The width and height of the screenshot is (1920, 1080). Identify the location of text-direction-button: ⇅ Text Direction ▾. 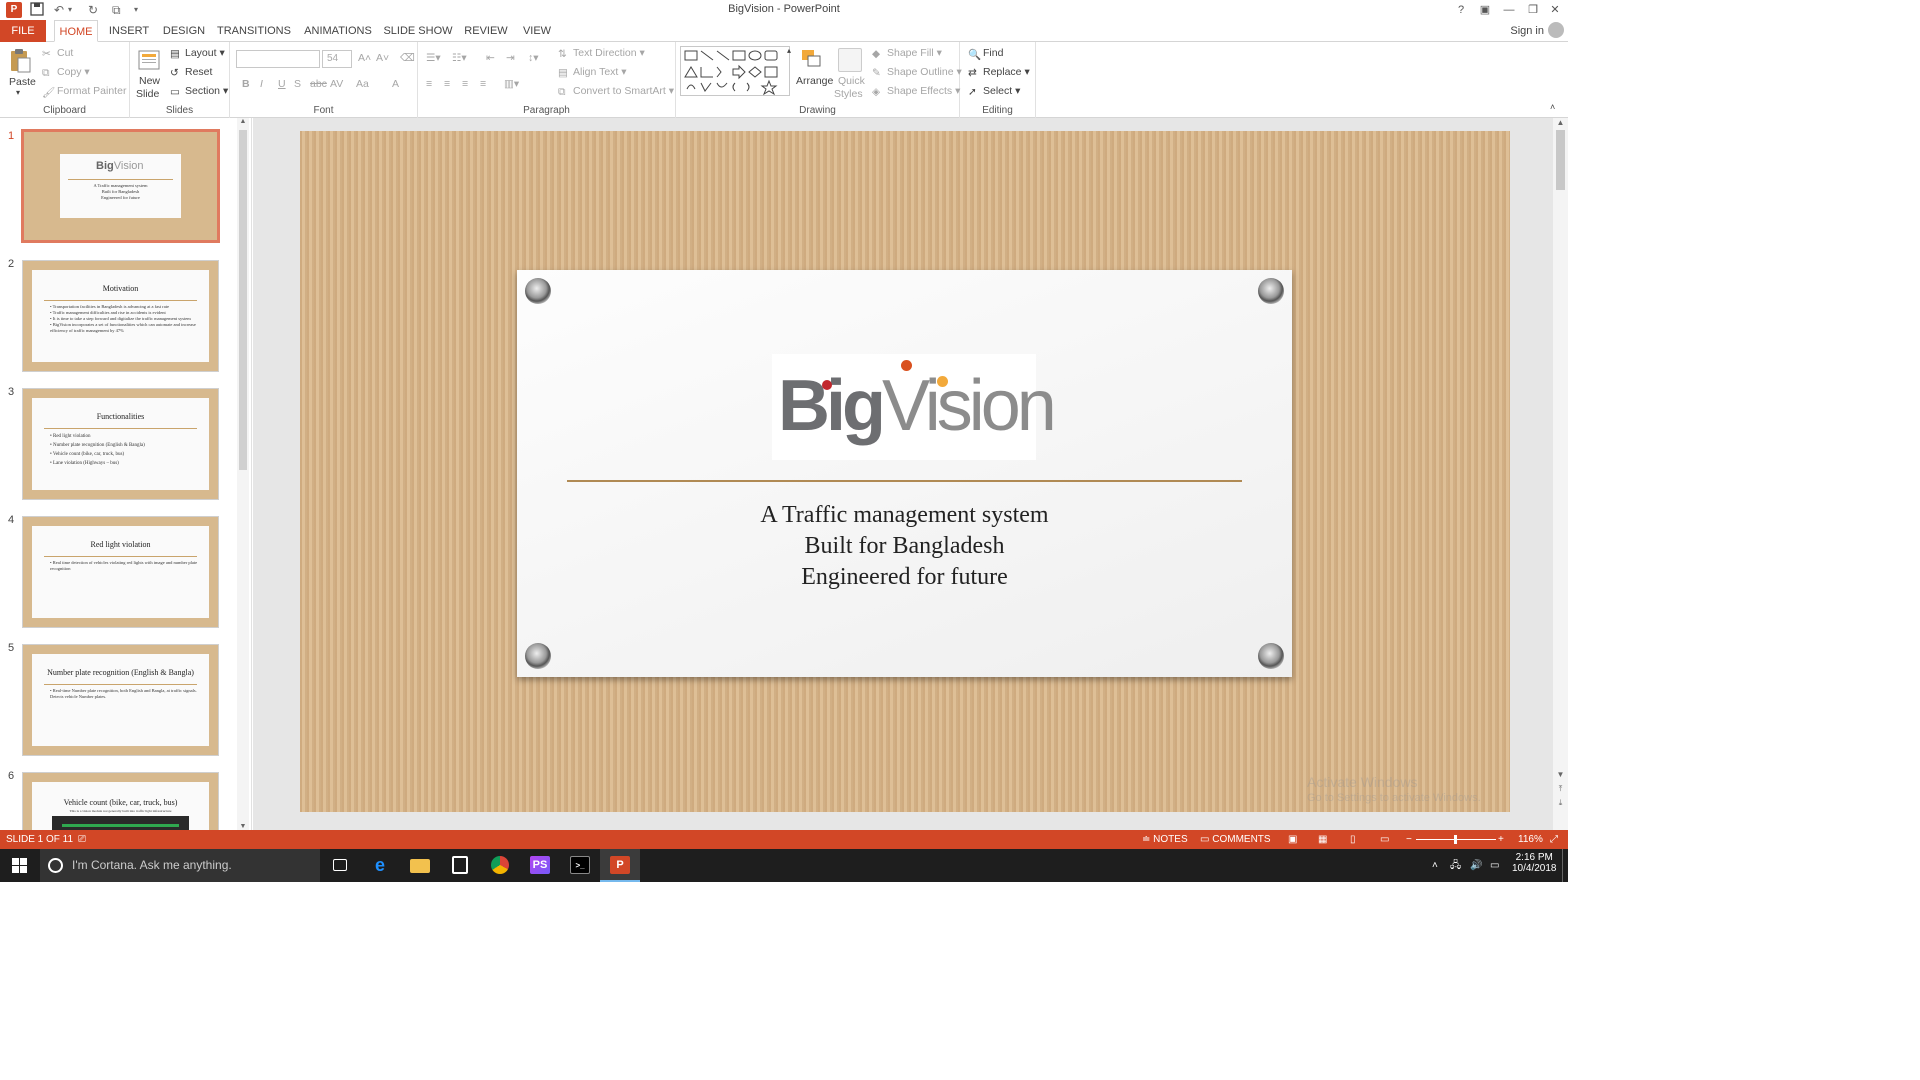
(601, 53).